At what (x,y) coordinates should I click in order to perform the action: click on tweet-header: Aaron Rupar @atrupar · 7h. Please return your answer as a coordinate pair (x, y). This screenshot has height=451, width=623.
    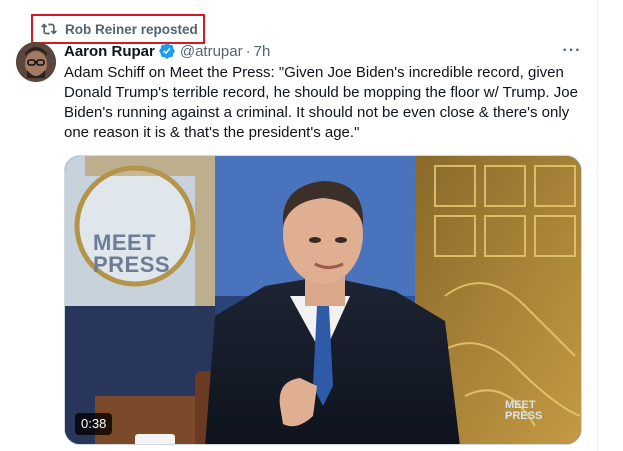
    Looking at the image, I should click on (167, 51).